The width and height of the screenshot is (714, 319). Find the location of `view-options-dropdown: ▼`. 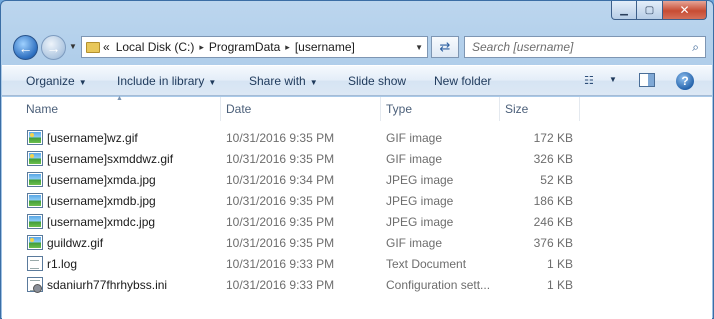

view-options-dropdown: ▼ is located at coordinates (613, 79).